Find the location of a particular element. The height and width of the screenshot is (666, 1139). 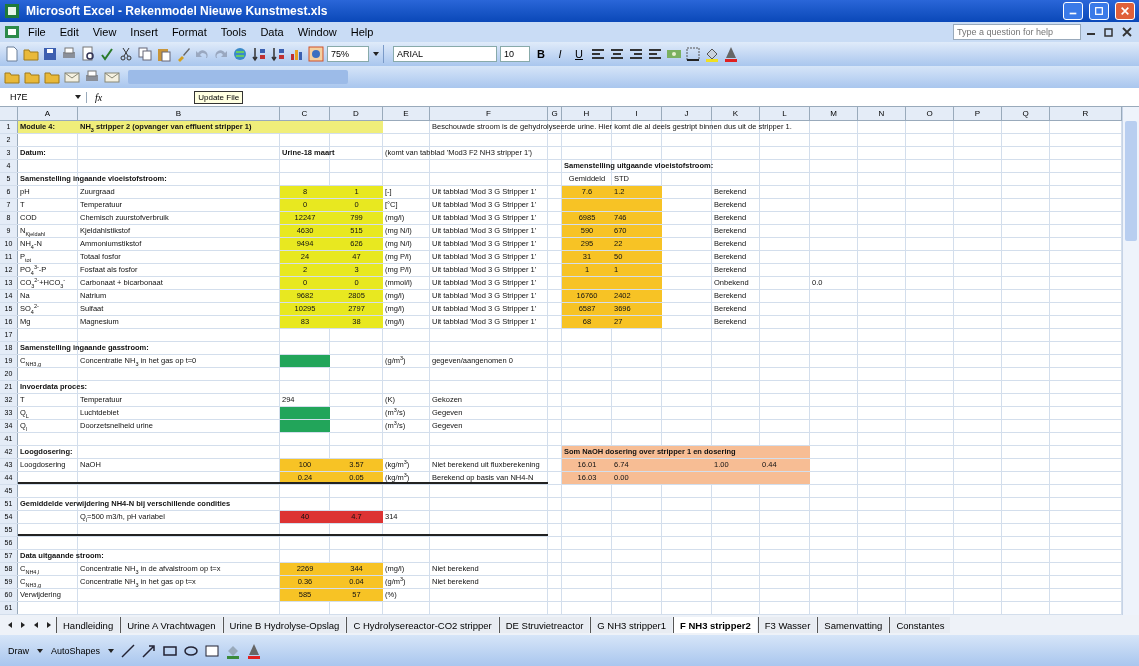

column-header: J is located at coordinates (687, 113).